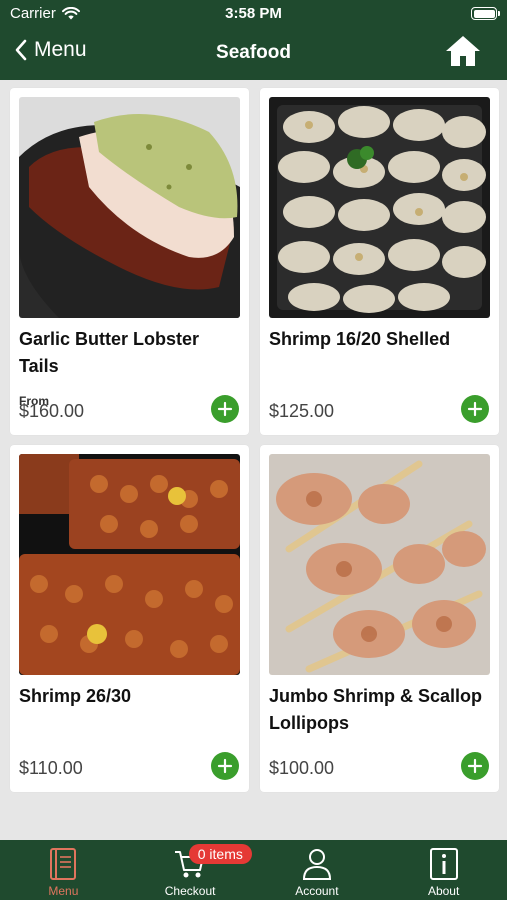  I want to click on product-price: $100.00, so click(302, 768).